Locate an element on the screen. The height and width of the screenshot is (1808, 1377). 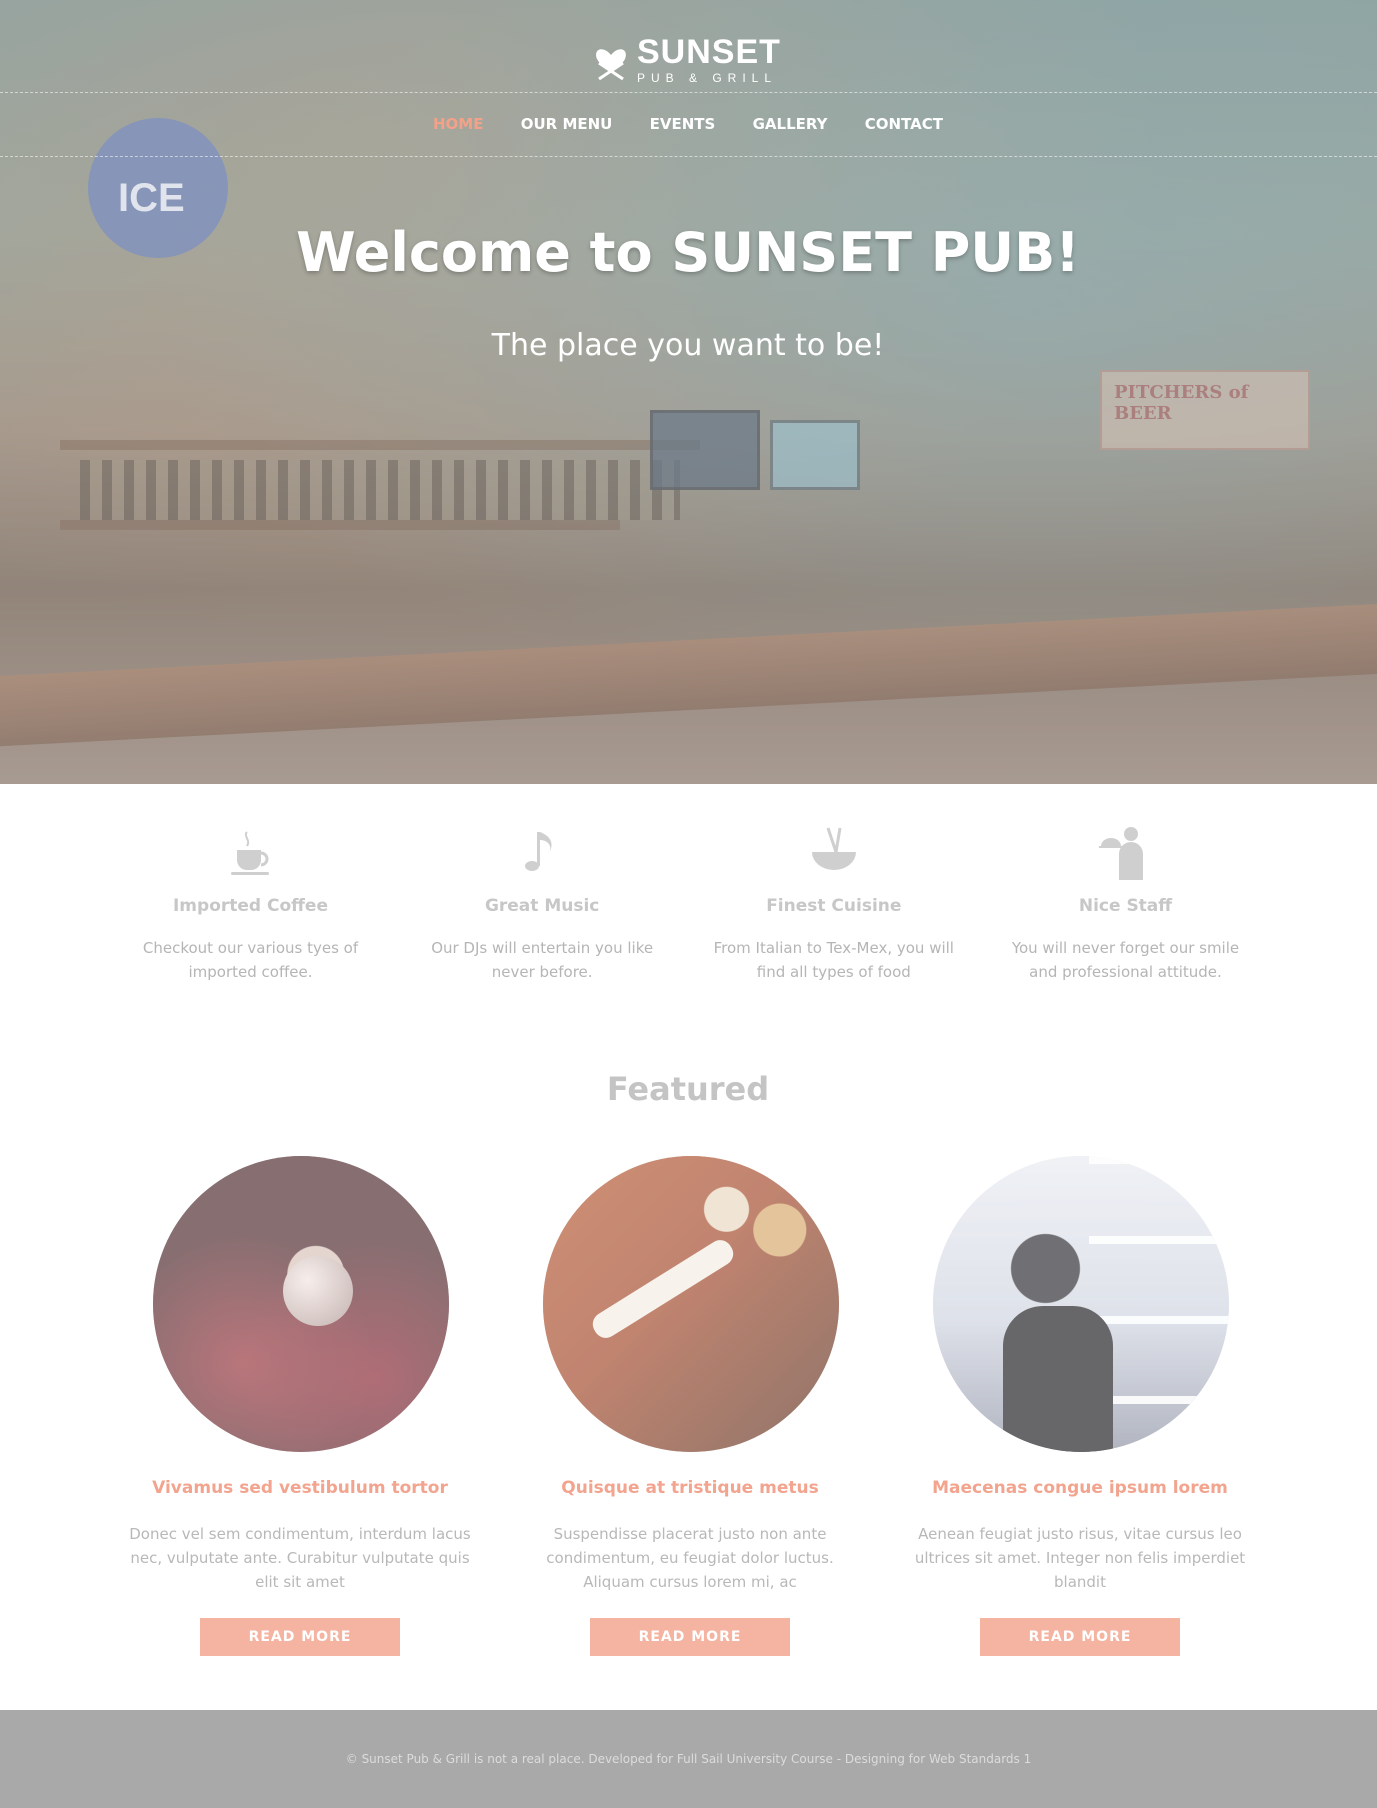
main-nav: HOME OUR MENU EVENTS GALLERY CONTACT is located at coordinates (688, 124).